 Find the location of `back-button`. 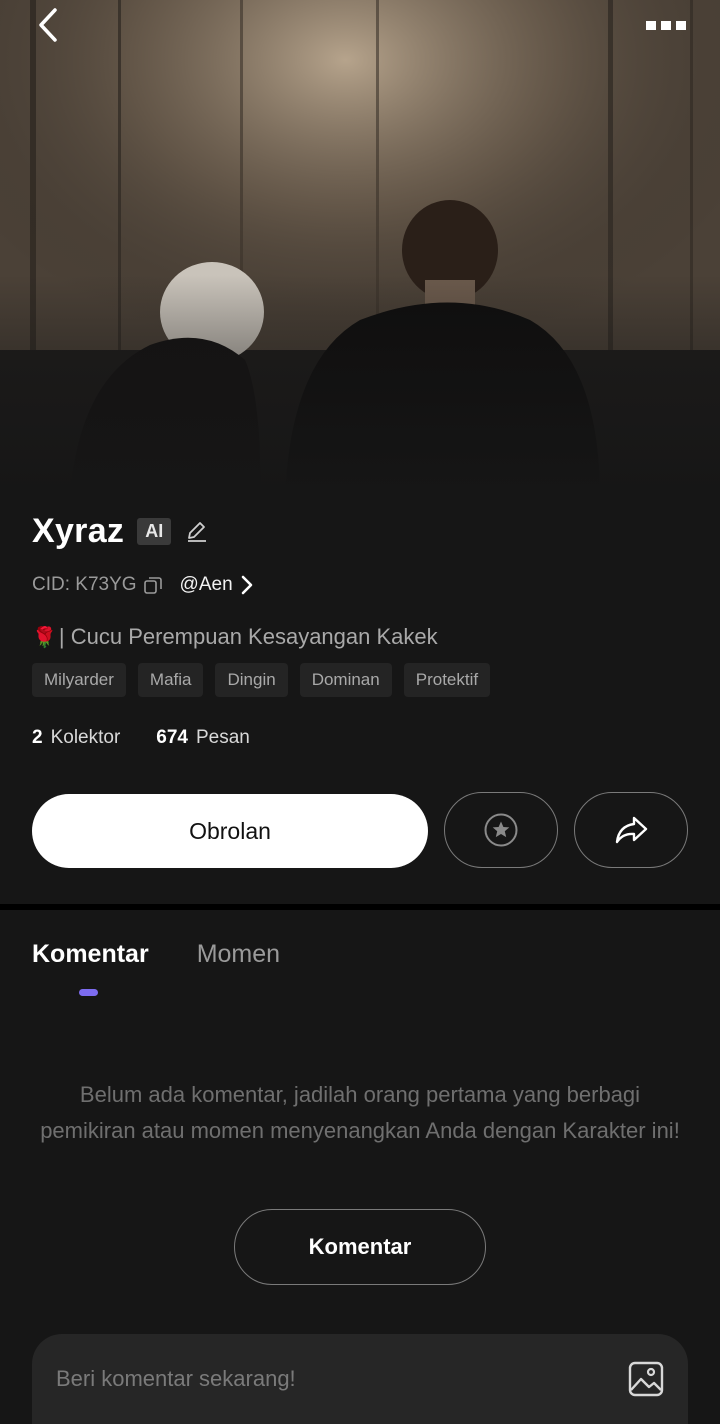

back-button is located at coordinates (48, 25).